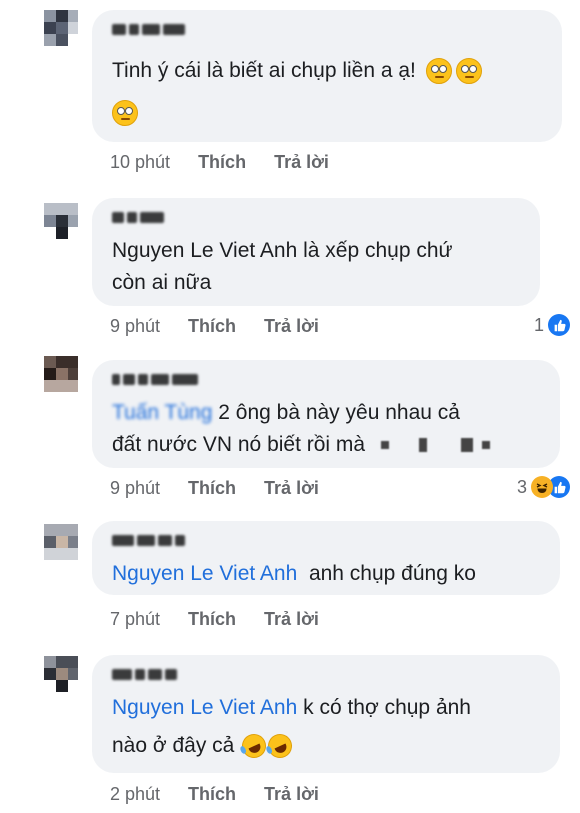 Image resolution: width=580 pixels, height=813 pixels. I want to click on comment-time: 7 phút, so click(135, 619).